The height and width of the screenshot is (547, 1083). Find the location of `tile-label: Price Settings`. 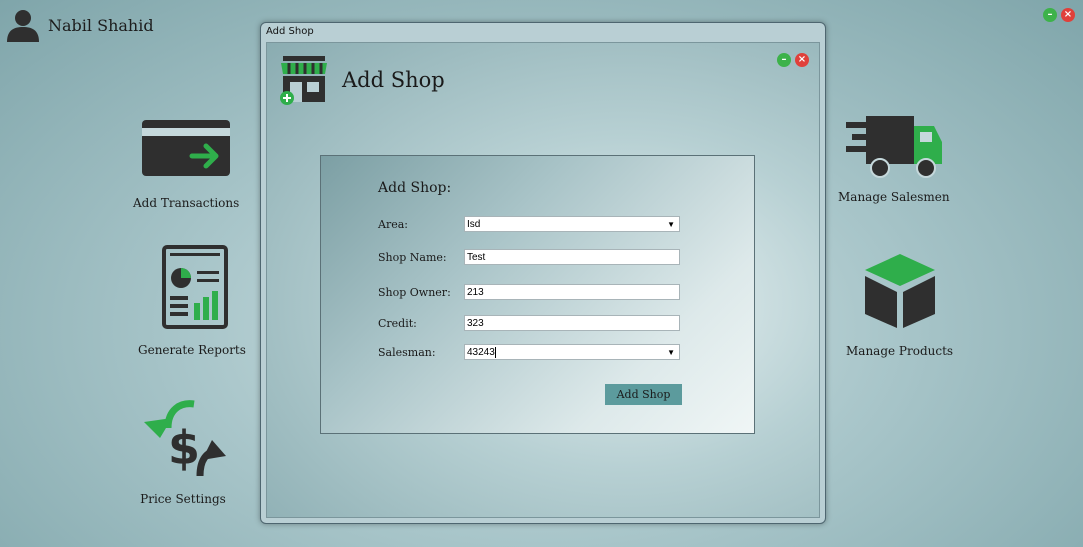

tile-label: Price Settings is located at coordinates (183, 499).